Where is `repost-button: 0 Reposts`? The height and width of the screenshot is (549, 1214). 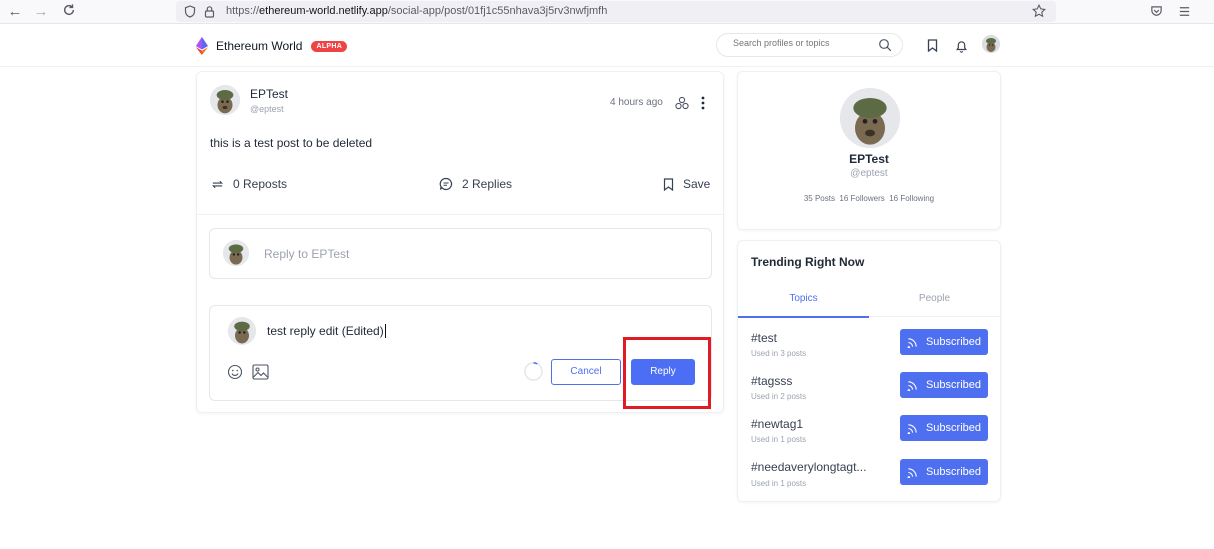
repost-button: 0 Reposts is located at coordinates (249, 184).